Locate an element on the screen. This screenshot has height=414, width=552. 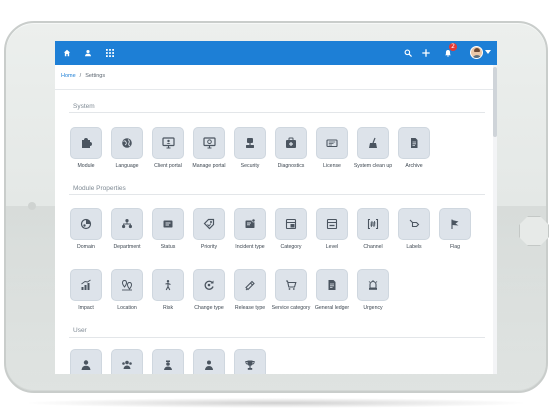
avatar is located at coordinates (476, 52).